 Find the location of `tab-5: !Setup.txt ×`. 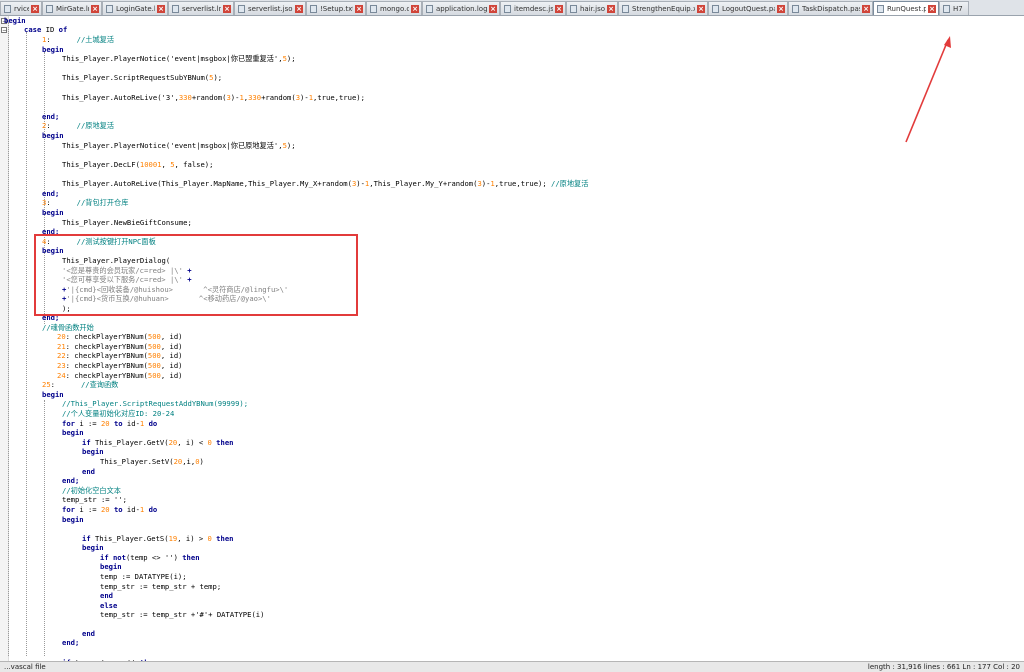

tab-5: !Setup.txt × is located at coordinates (336, 8).